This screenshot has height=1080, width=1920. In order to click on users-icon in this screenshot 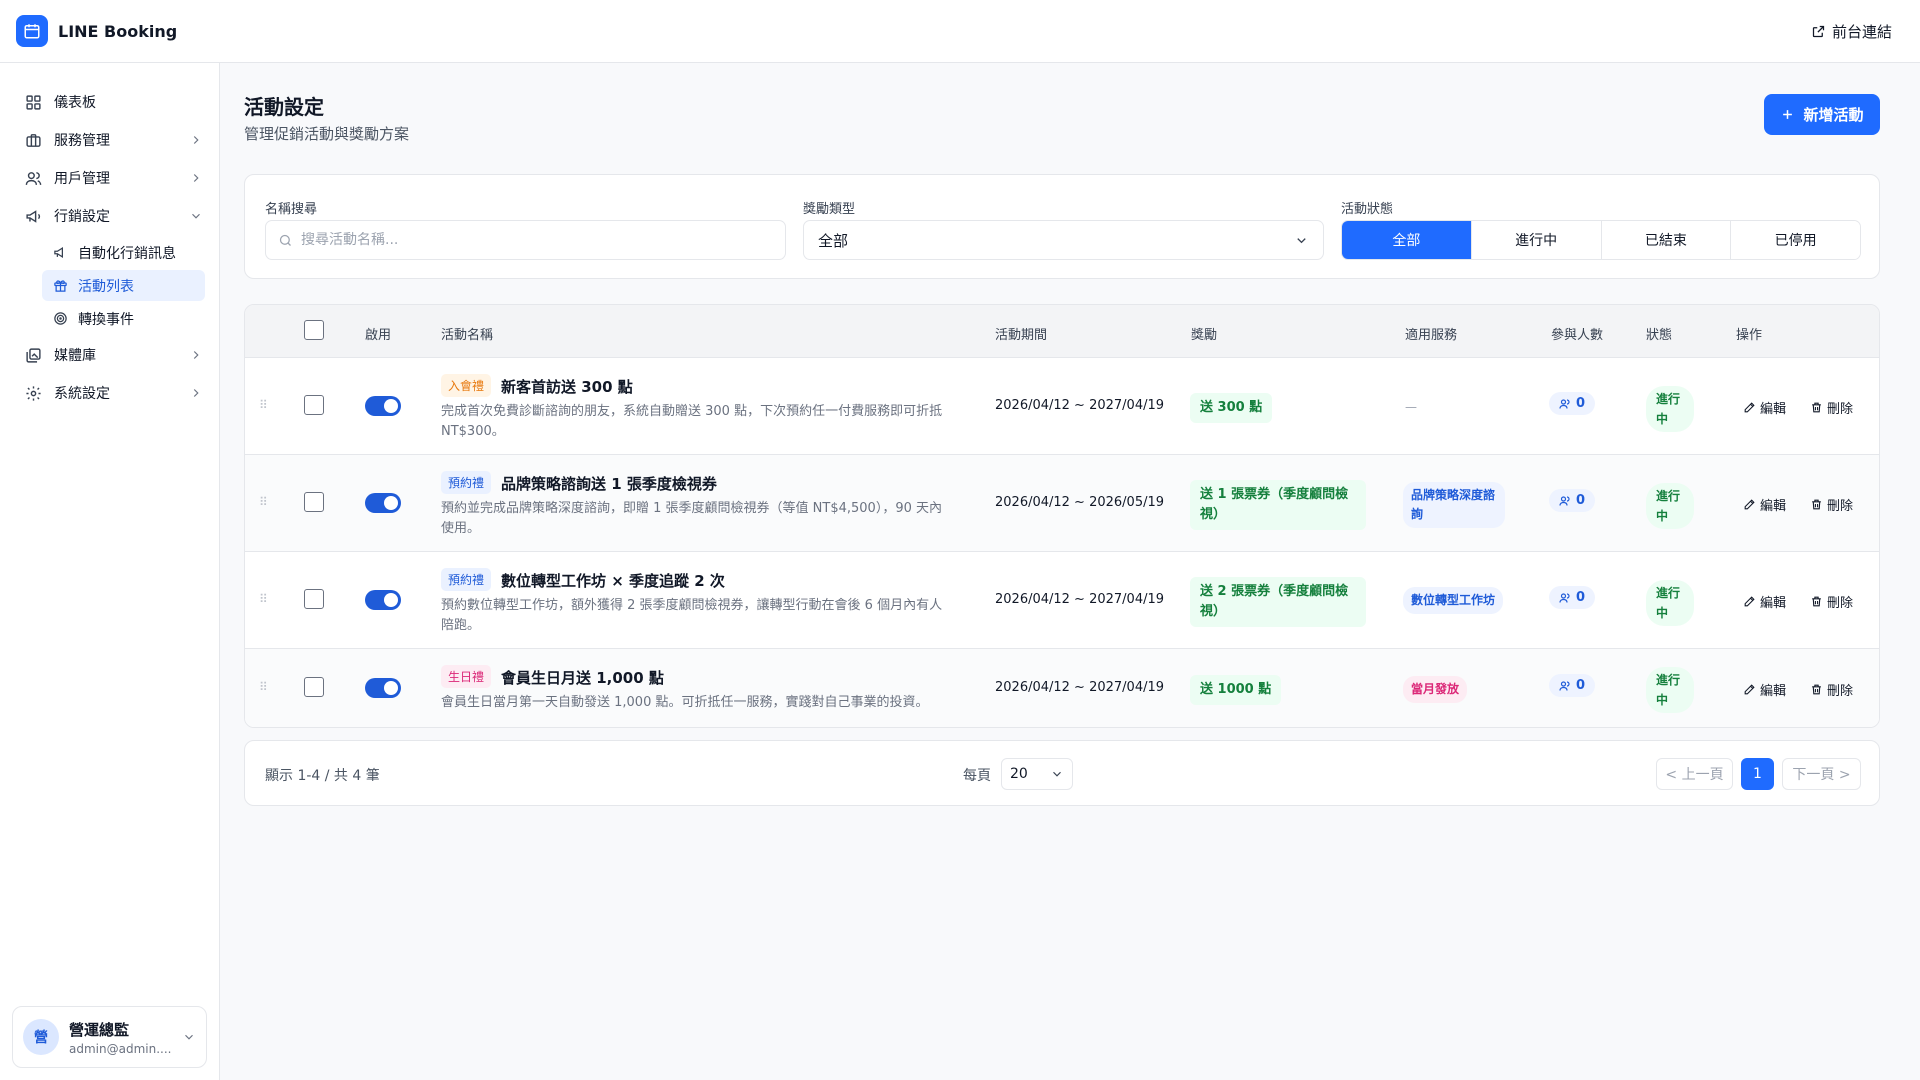, I will do `click(33, 178)`.